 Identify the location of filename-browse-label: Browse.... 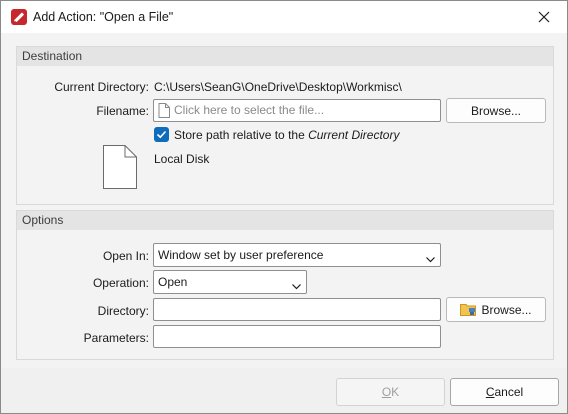
(495, 110).